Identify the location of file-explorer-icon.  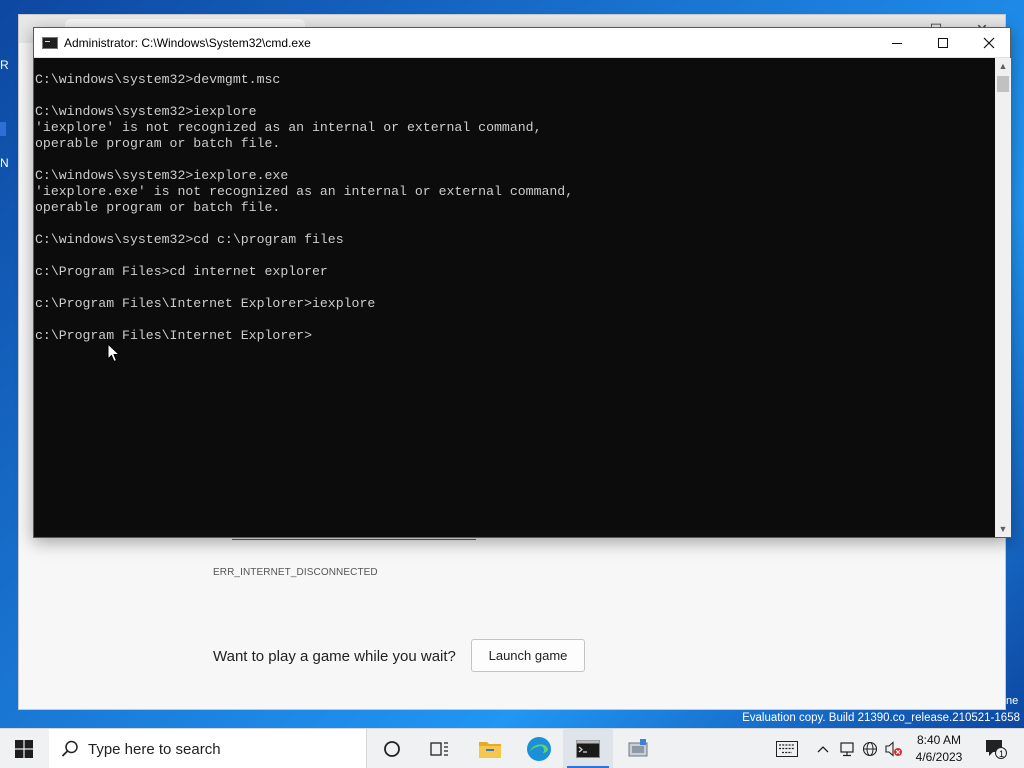
(490, 750).